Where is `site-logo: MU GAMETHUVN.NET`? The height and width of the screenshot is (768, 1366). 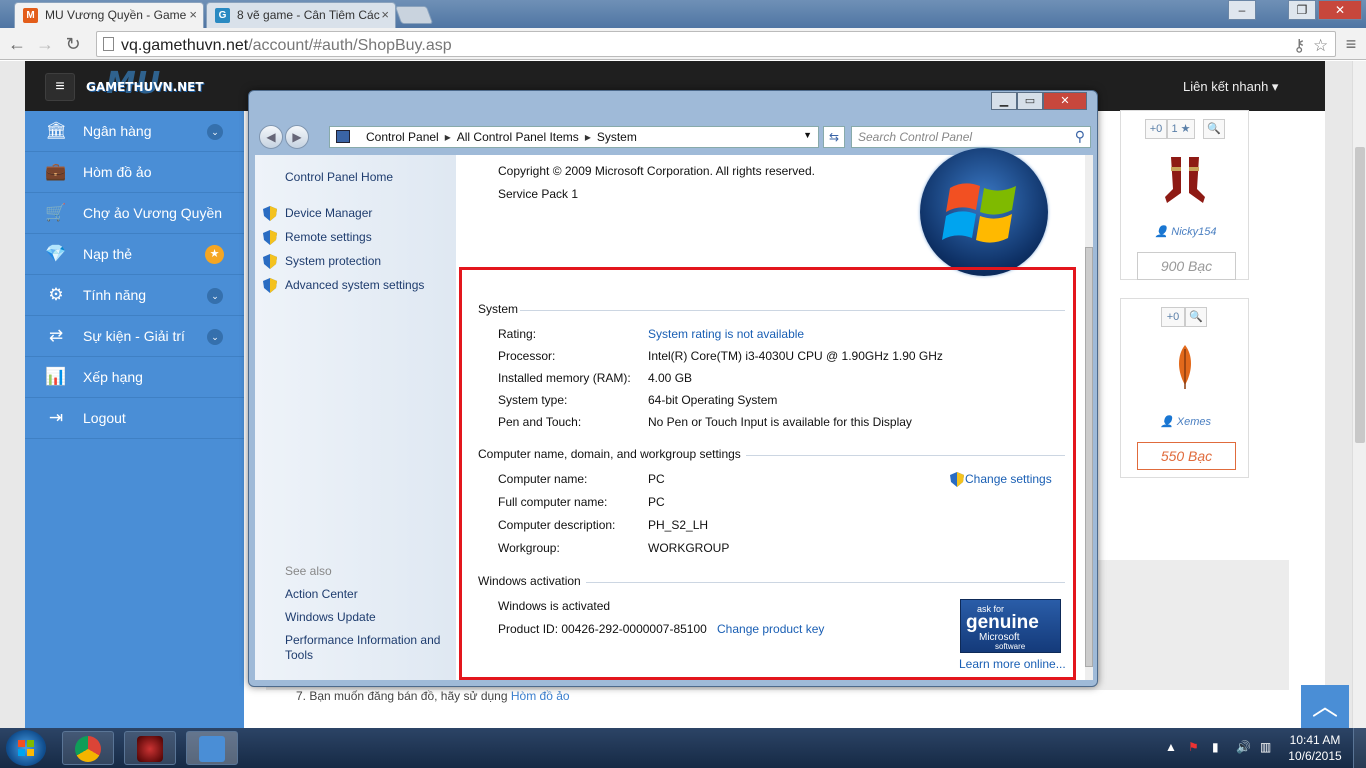
site-logo: MU GAMETHUVN.NET is located at coordinates (145, 83).